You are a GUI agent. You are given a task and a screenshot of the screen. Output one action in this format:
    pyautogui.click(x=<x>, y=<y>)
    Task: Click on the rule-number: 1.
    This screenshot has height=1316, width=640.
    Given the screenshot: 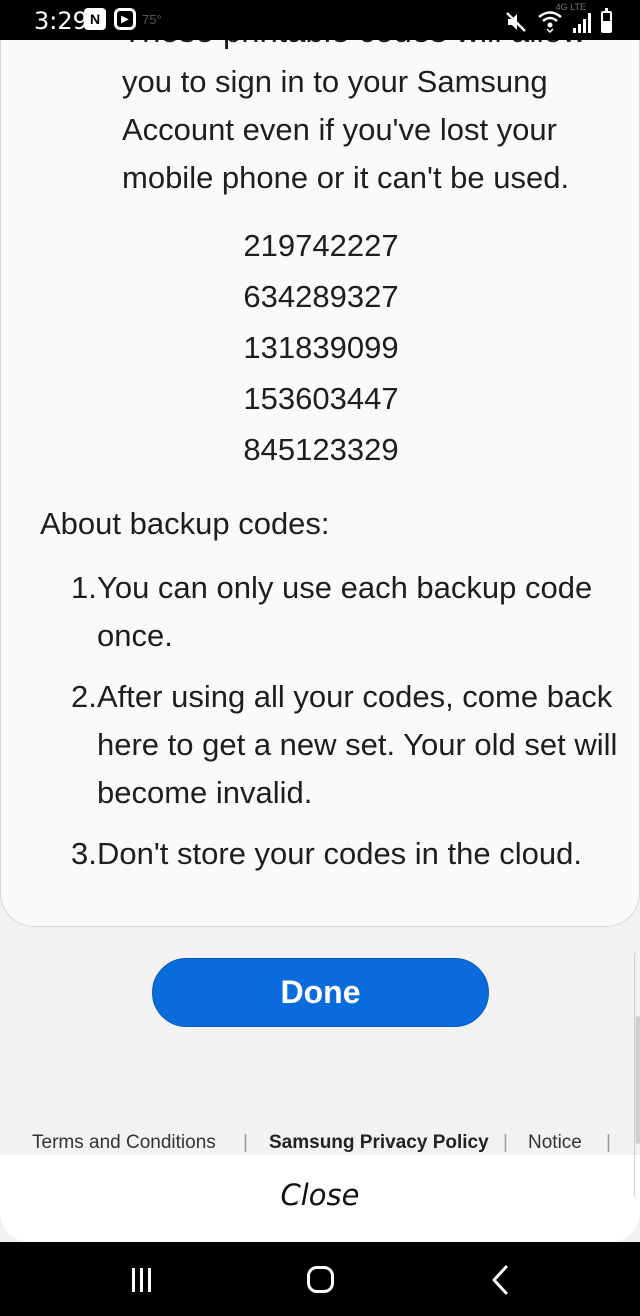 What is the action you would take?
    pyautogui.click(x=84, y=587)
    